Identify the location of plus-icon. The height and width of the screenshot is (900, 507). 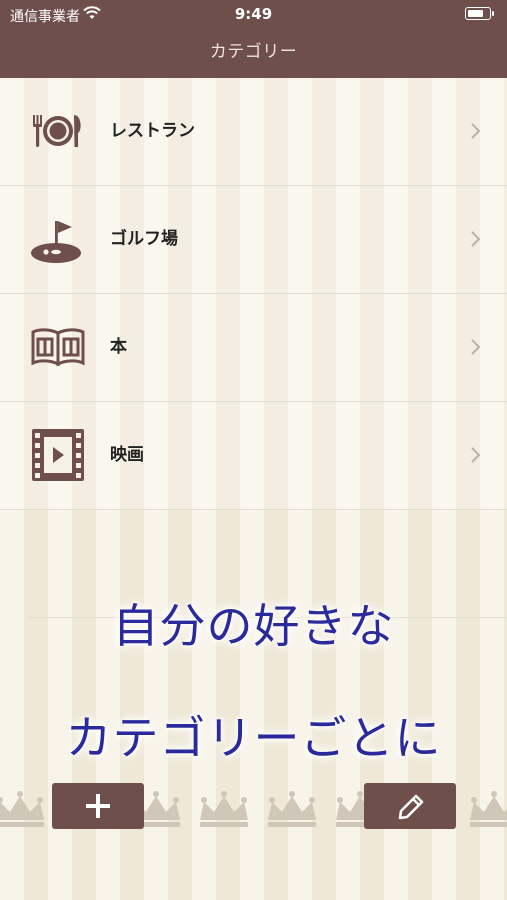
(98, 806).